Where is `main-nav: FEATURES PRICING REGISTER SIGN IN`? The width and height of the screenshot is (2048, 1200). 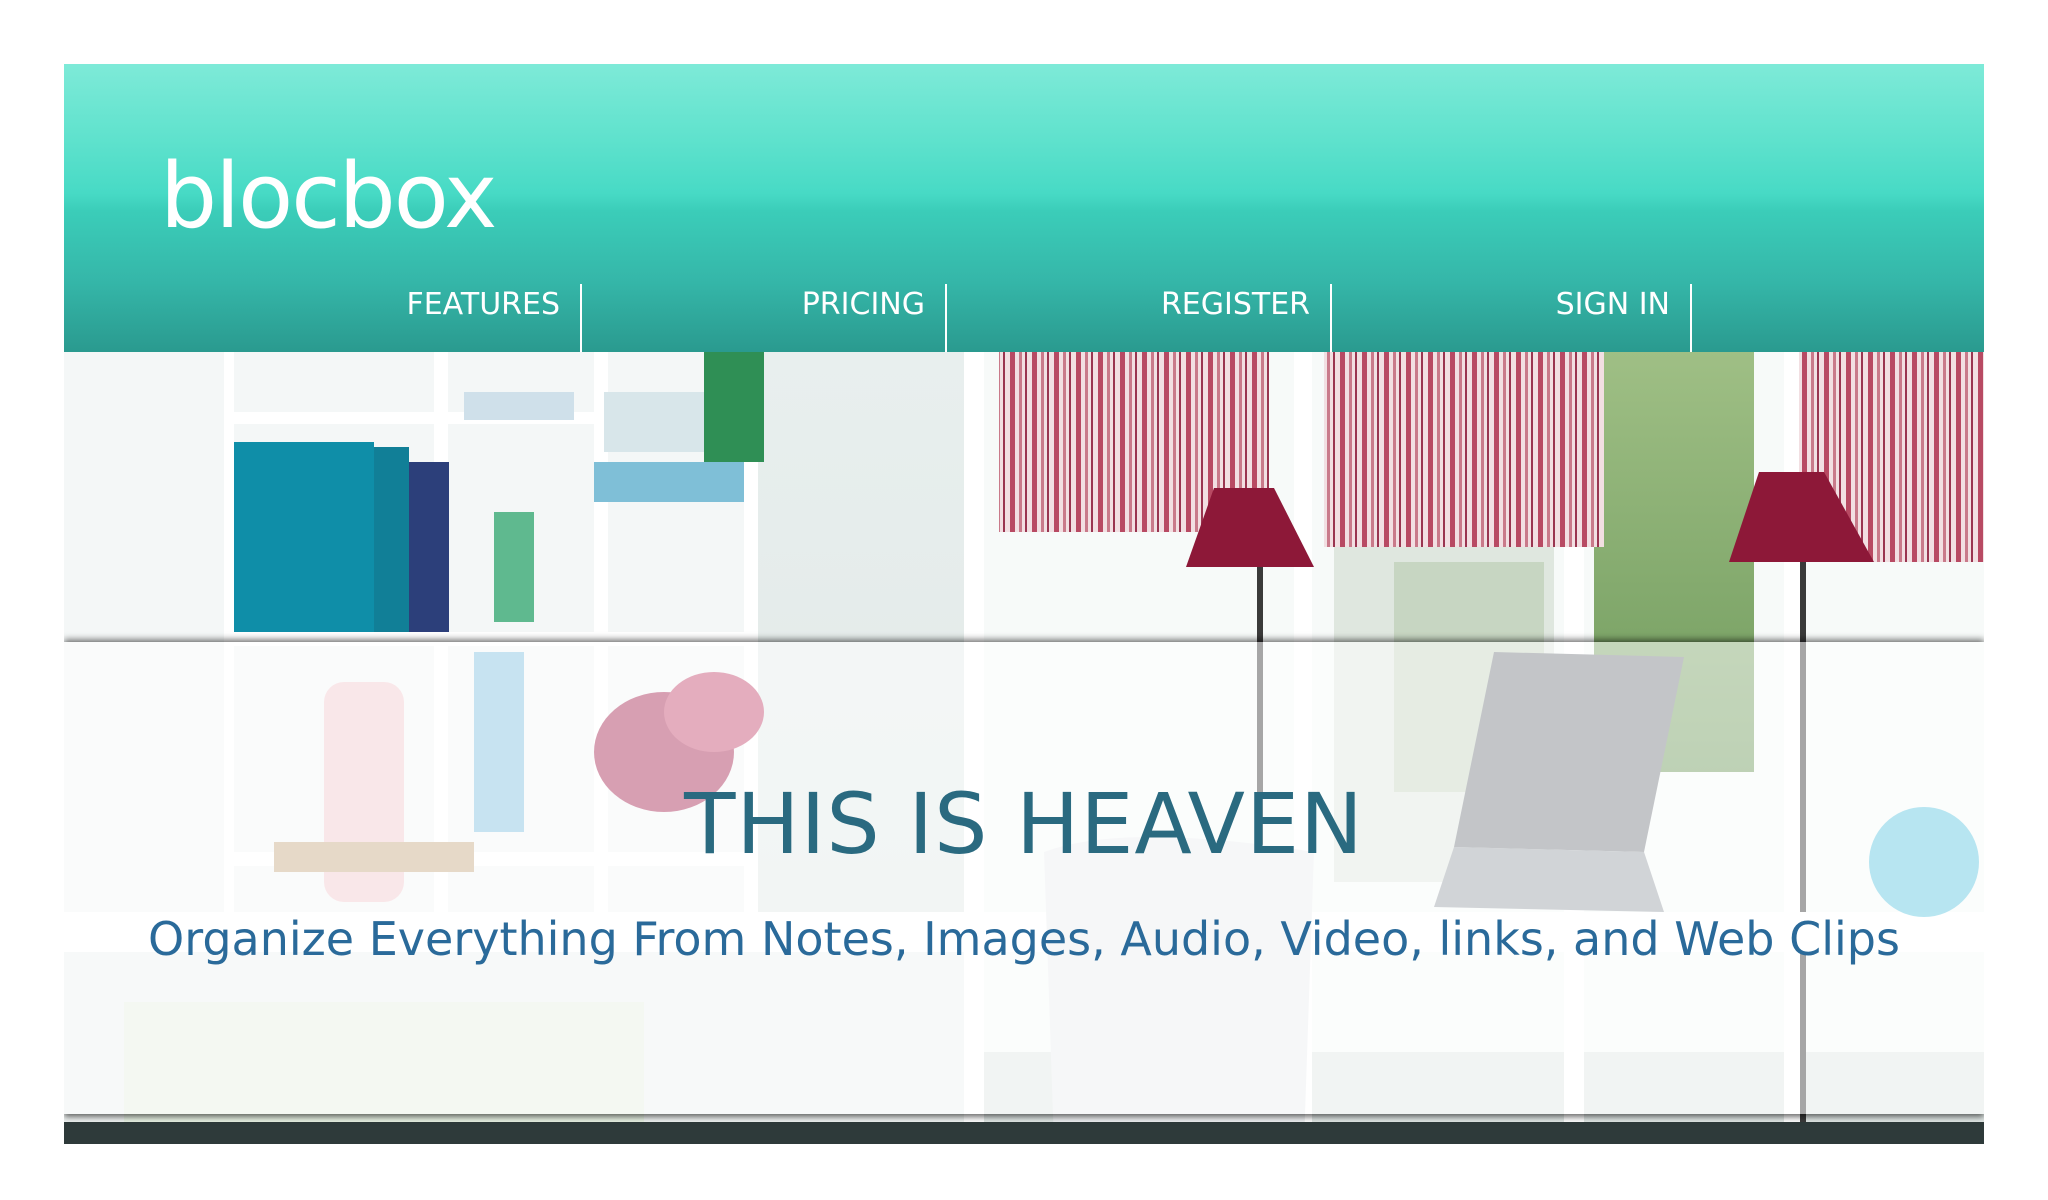 main-nav: FEATURES PRICING REGISTER SIGN IN is located at coordinates (1024, 318).